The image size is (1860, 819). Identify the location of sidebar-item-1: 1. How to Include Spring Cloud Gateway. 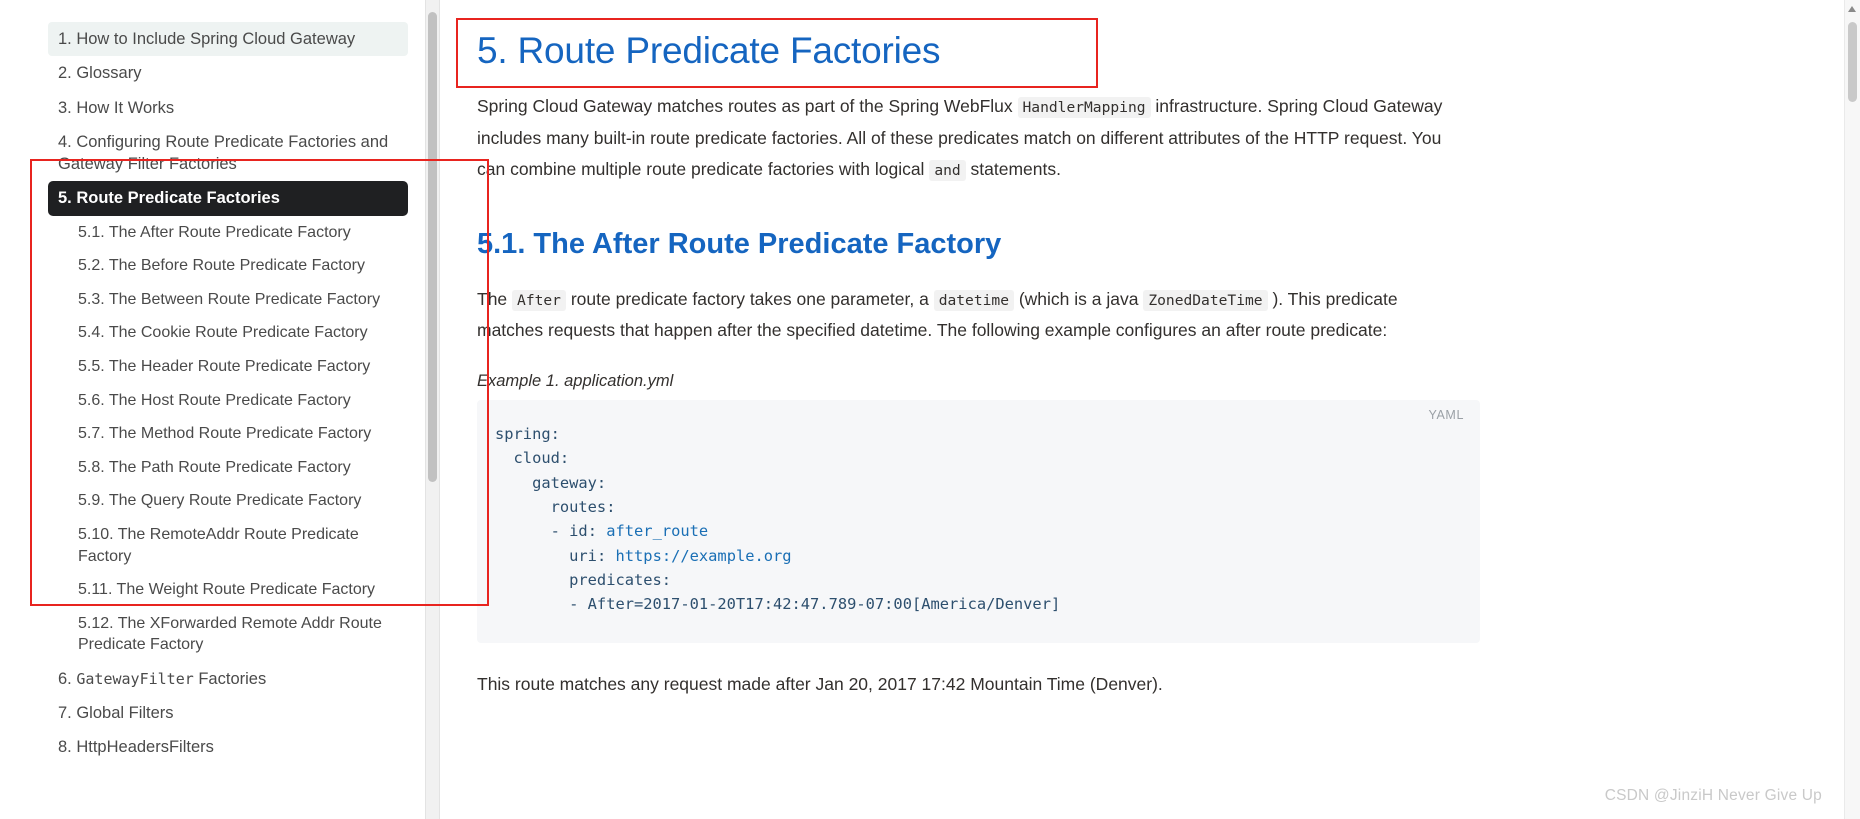
(228, 39).